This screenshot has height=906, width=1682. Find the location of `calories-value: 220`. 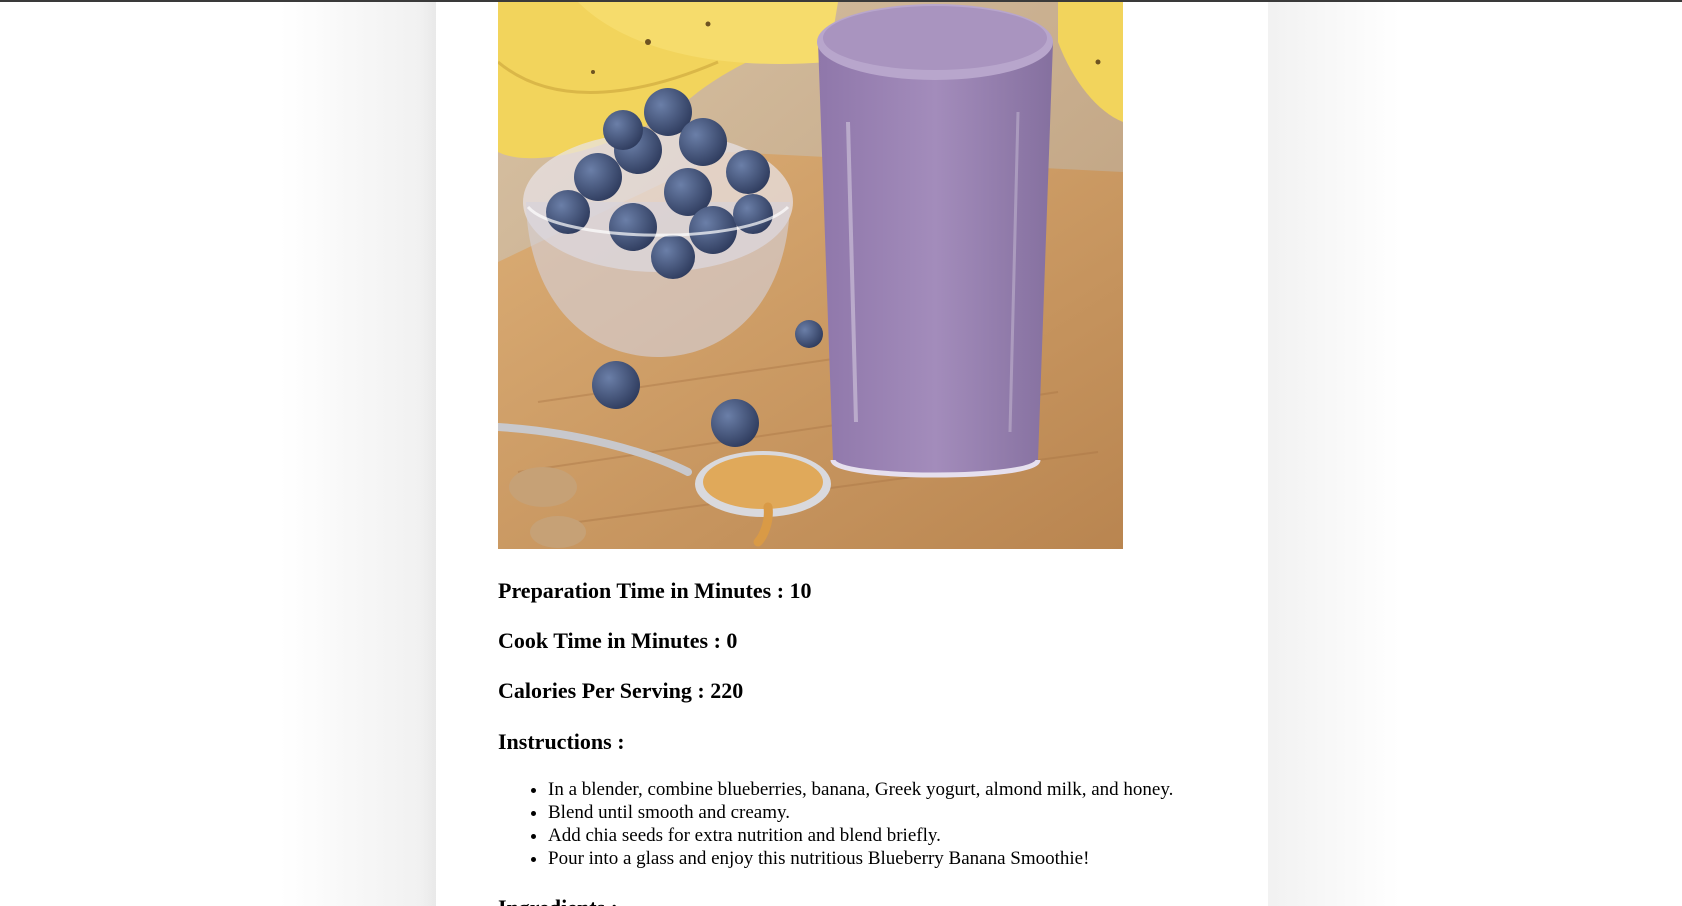

calories-value: 220 is located at coordinates (727, 690).